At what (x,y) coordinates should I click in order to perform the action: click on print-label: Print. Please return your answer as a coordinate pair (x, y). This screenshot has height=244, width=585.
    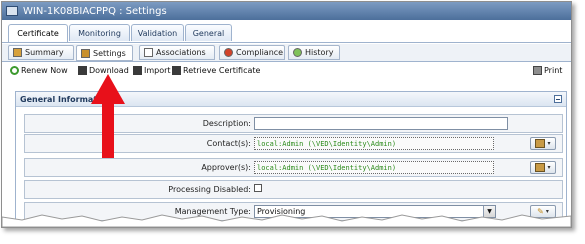
    Looking at the image, I should click on (553, 70).